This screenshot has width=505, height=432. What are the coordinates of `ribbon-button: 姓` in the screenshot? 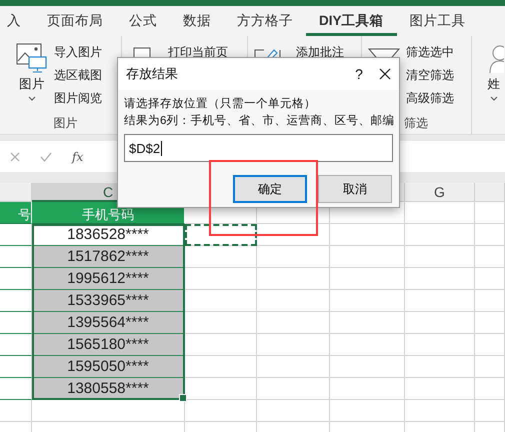 It's located at (494, 84).